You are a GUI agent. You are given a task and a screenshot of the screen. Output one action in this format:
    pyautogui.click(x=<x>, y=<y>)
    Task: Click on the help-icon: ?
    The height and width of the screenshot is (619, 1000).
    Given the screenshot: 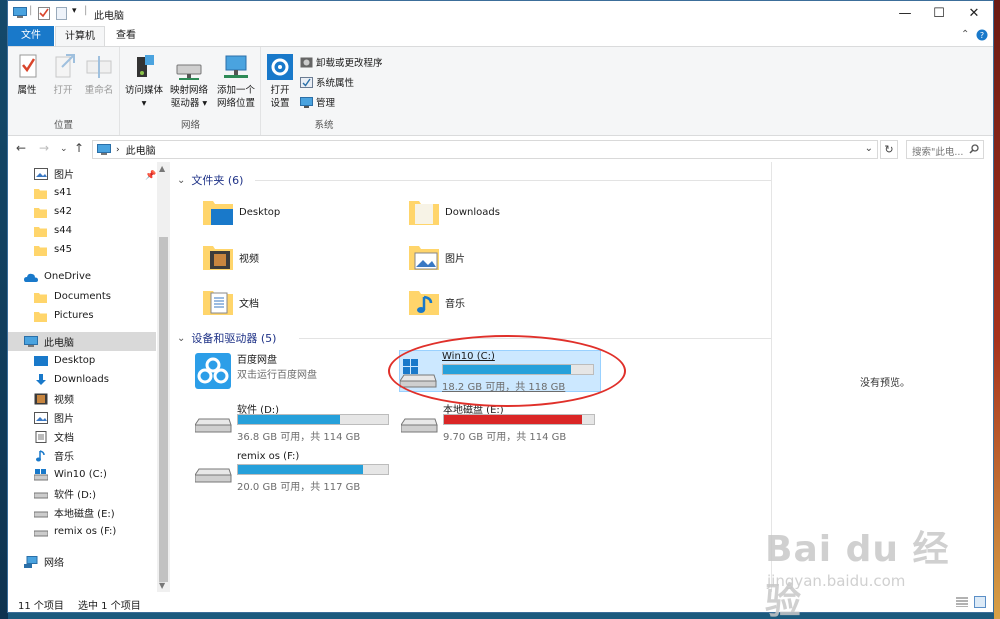 What is the action you would take?
    pyautogui.click(x=982, y=35)
    